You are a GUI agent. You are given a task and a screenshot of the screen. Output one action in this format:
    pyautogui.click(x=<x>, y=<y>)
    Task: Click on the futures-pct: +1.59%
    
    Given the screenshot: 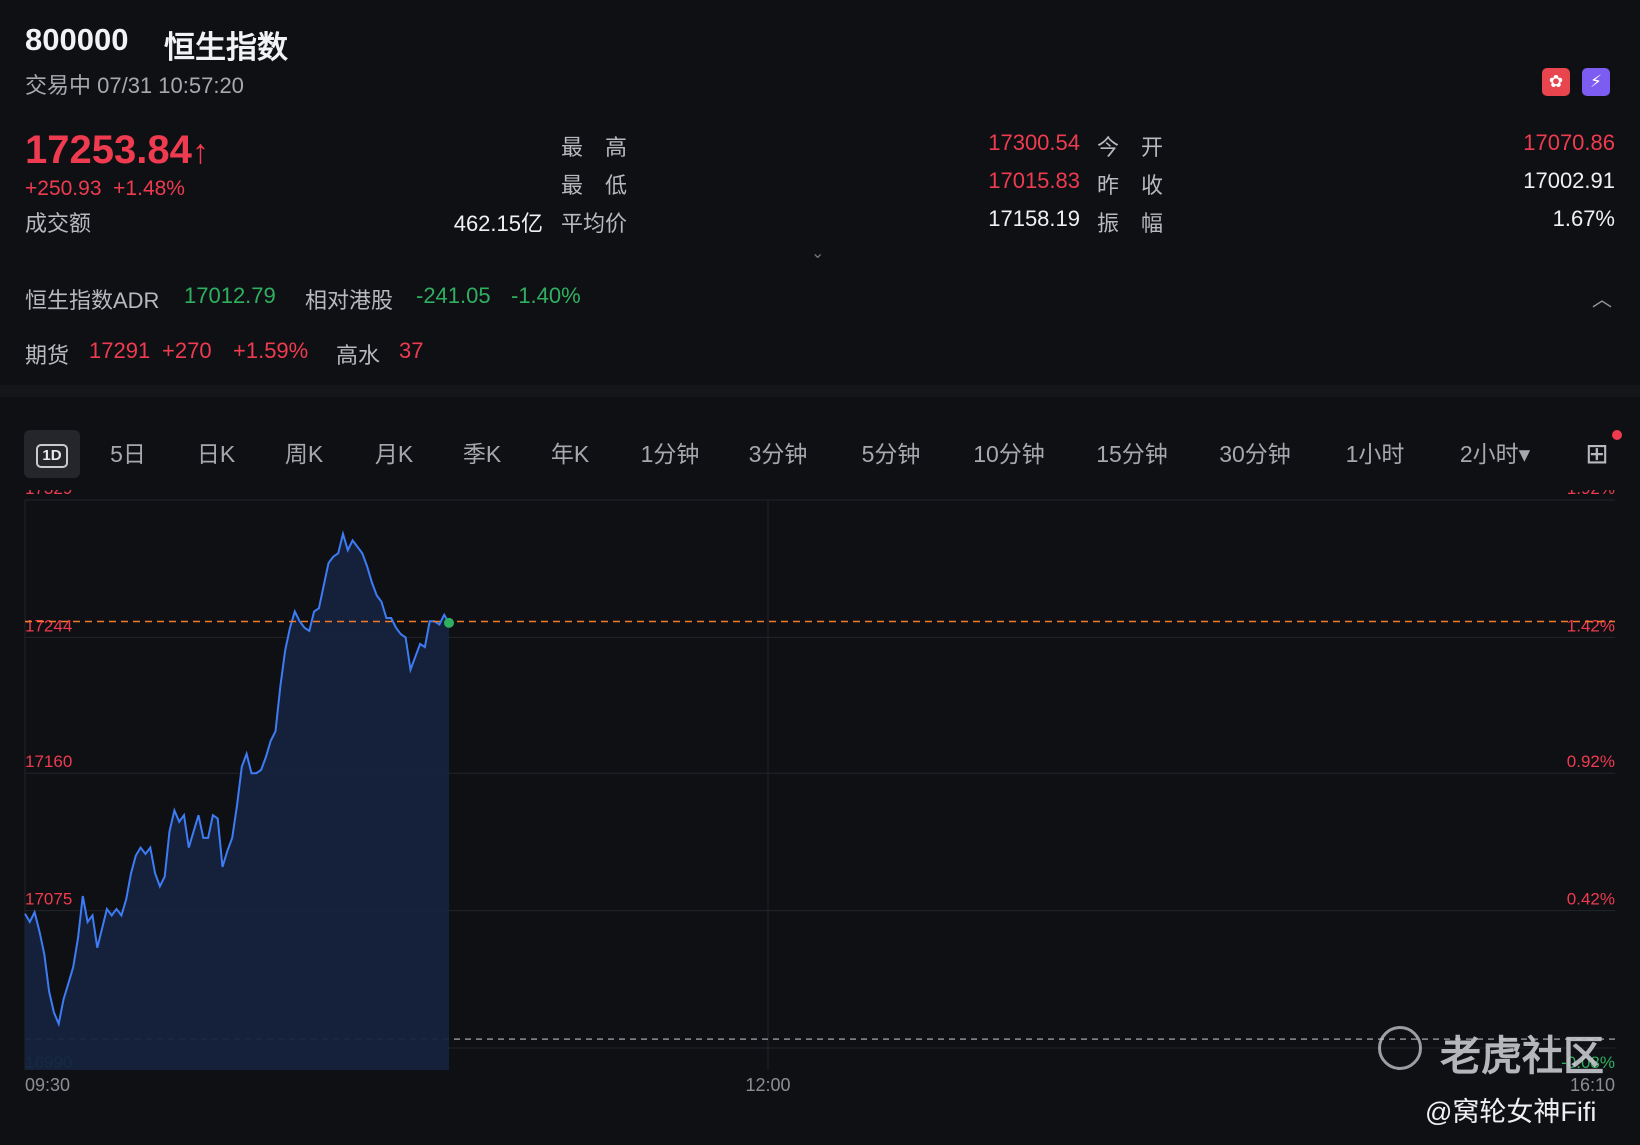 What is the action you would take?
    pyautogui.click(x=271, y=350)
    